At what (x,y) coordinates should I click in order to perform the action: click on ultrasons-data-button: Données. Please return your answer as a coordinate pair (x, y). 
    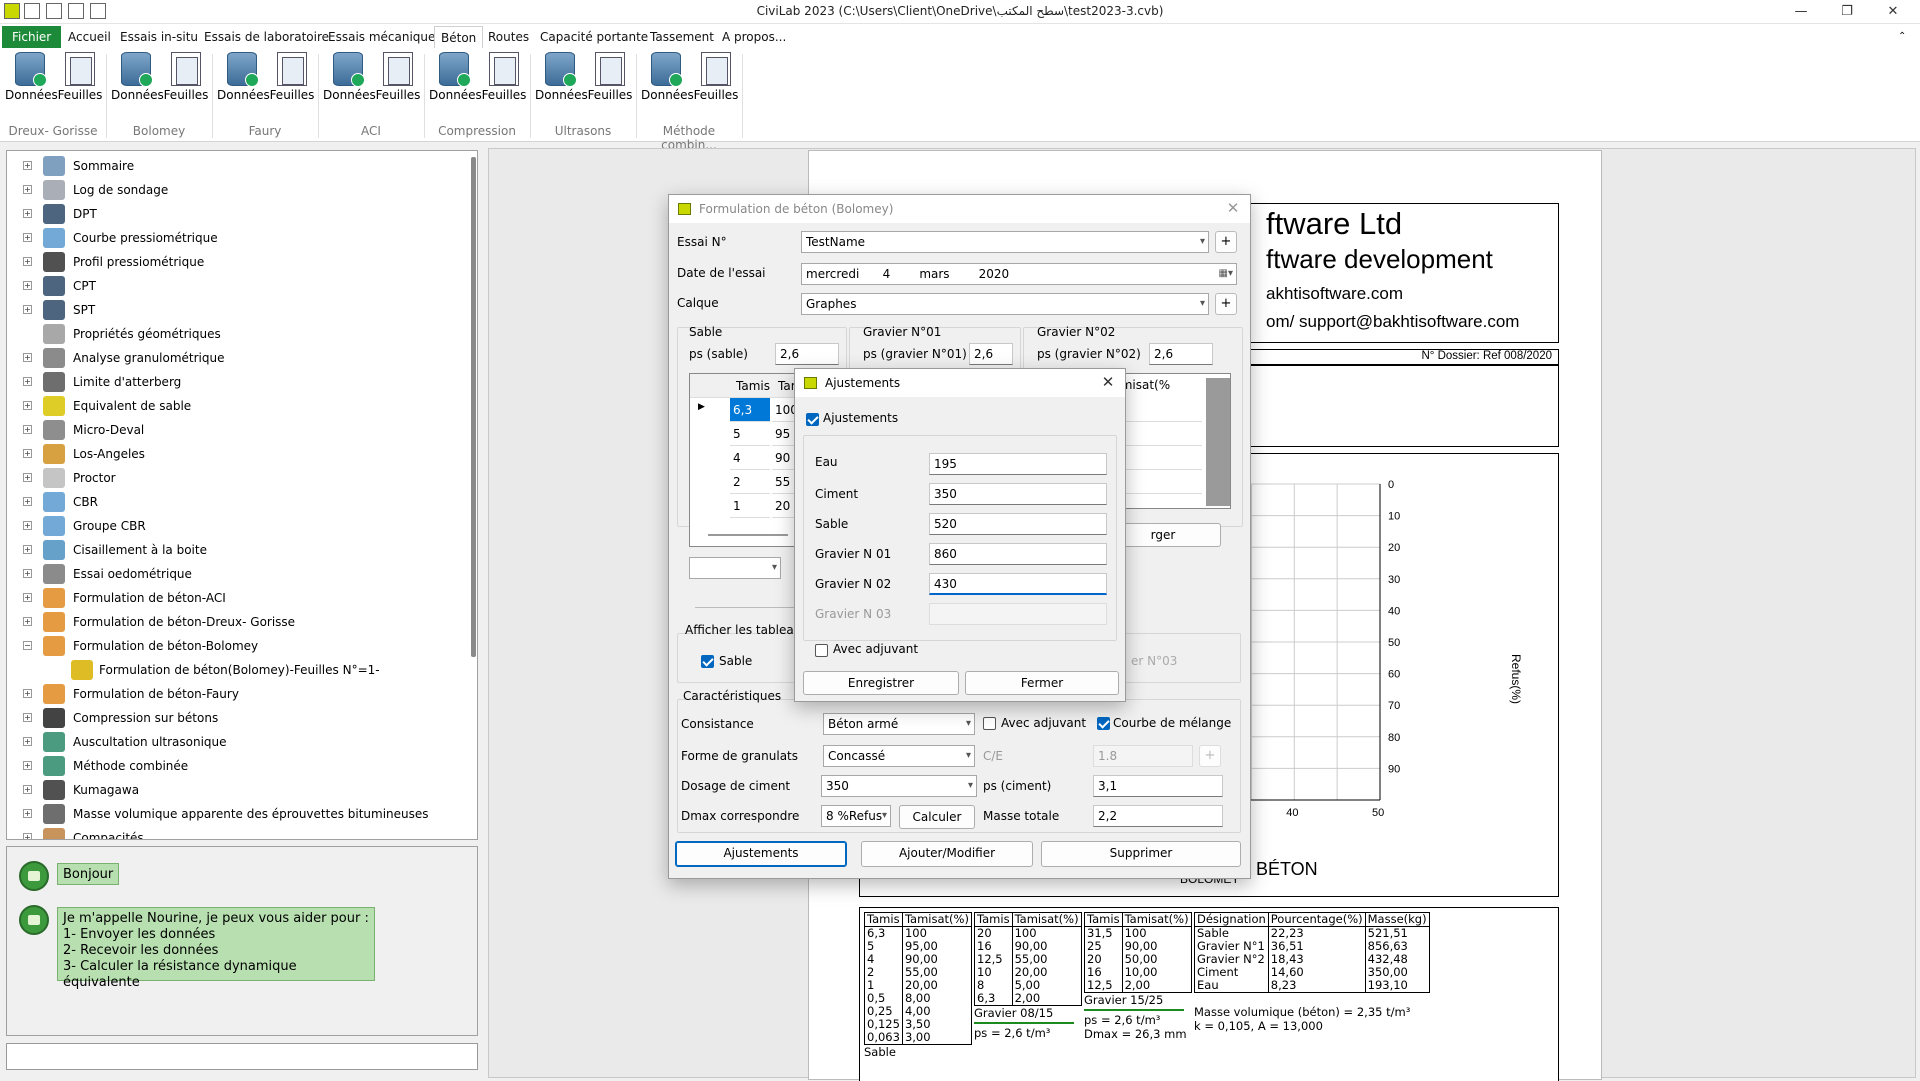
    Looking at the image, I should click on (561, 80).